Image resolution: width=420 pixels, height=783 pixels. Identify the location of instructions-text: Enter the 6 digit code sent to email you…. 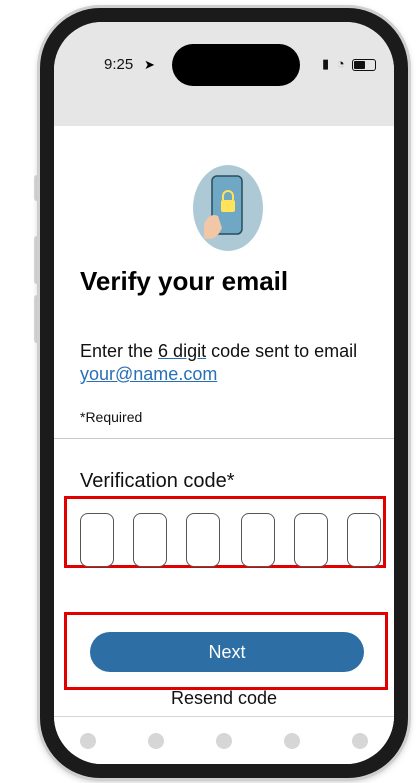
(230, 363).